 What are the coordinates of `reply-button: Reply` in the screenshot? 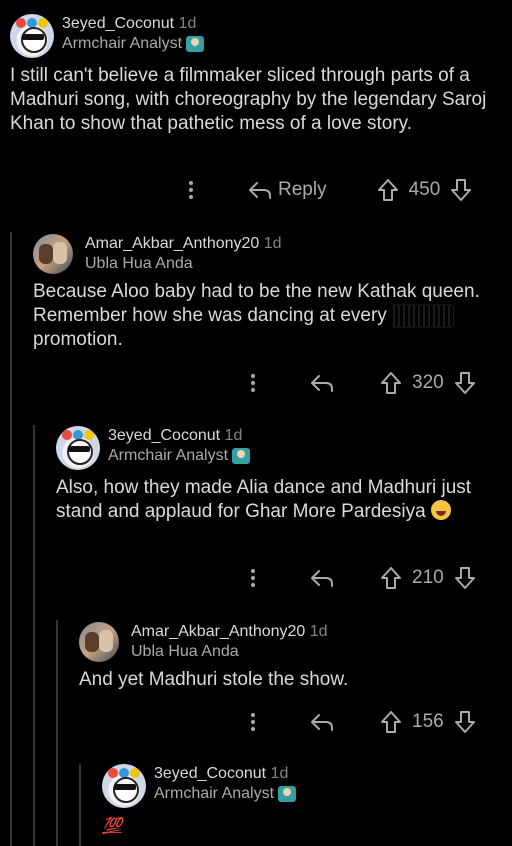 It's located at (287, 190).